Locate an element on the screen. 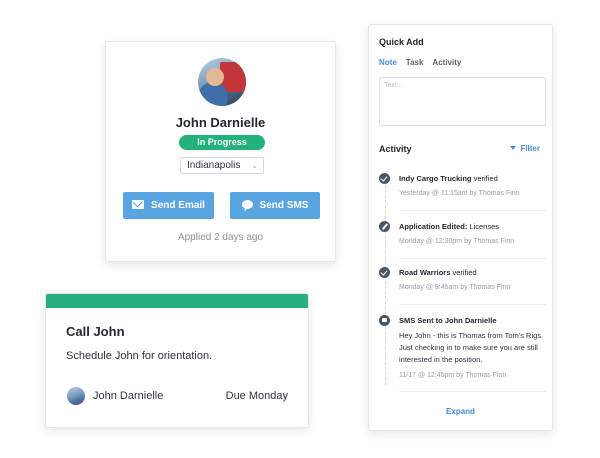 The width and height of the screenshot is (600, 458). activity-title-text: Road Warriors is located at coordinates (425, 272).